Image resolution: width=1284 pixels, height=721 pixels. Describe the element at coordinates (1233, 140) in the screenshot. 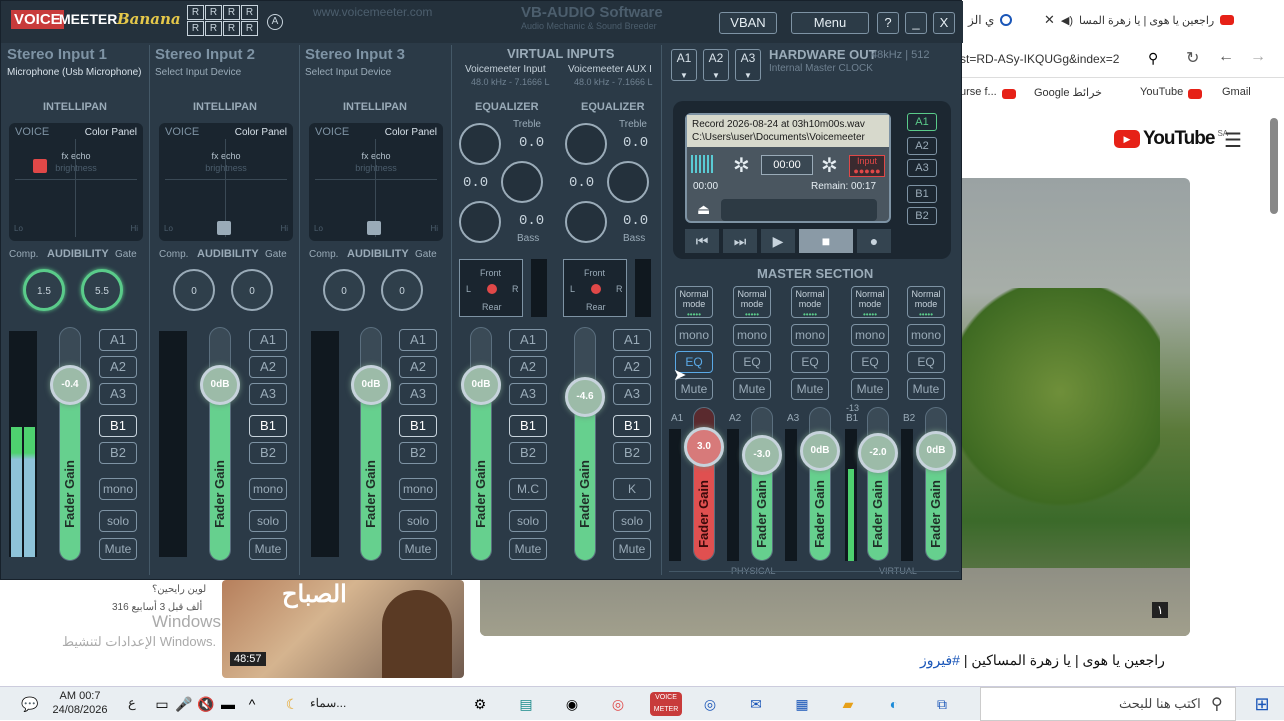

I see `hamburger-menu-icon: ☰` at that location.